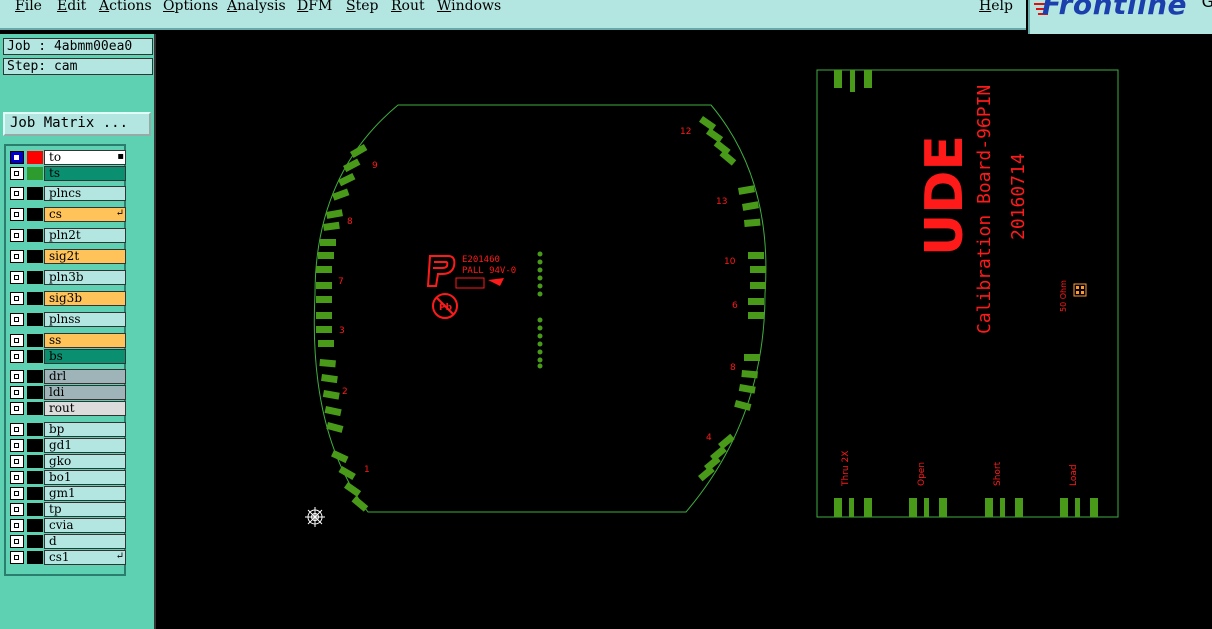 This screenshot has height=629, width=1212. I want to click on layer-name: bs, so click(85, 356).